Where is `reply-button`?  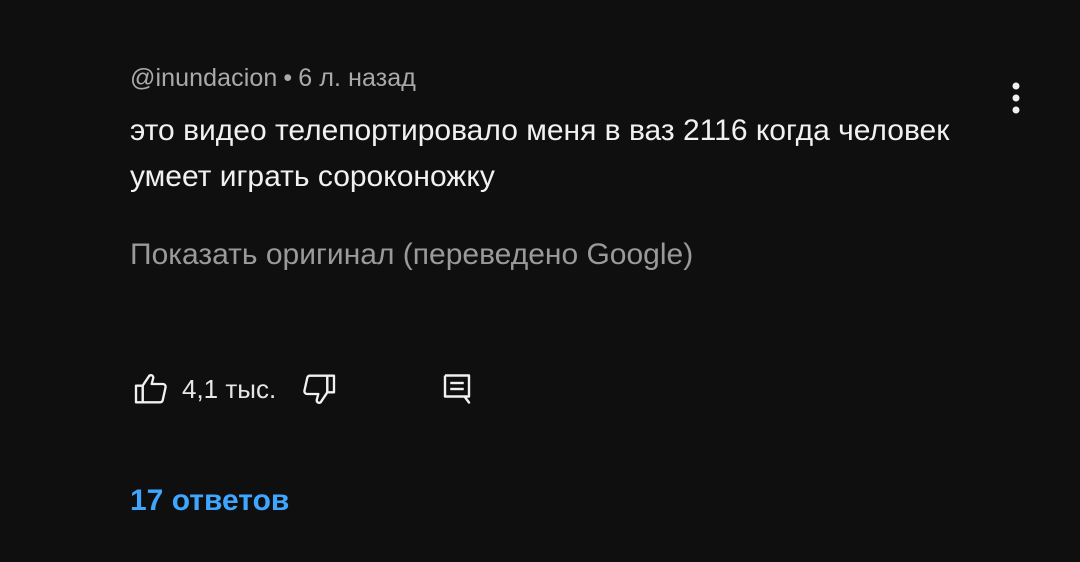 reply-button is located at coordinates (457, 389).